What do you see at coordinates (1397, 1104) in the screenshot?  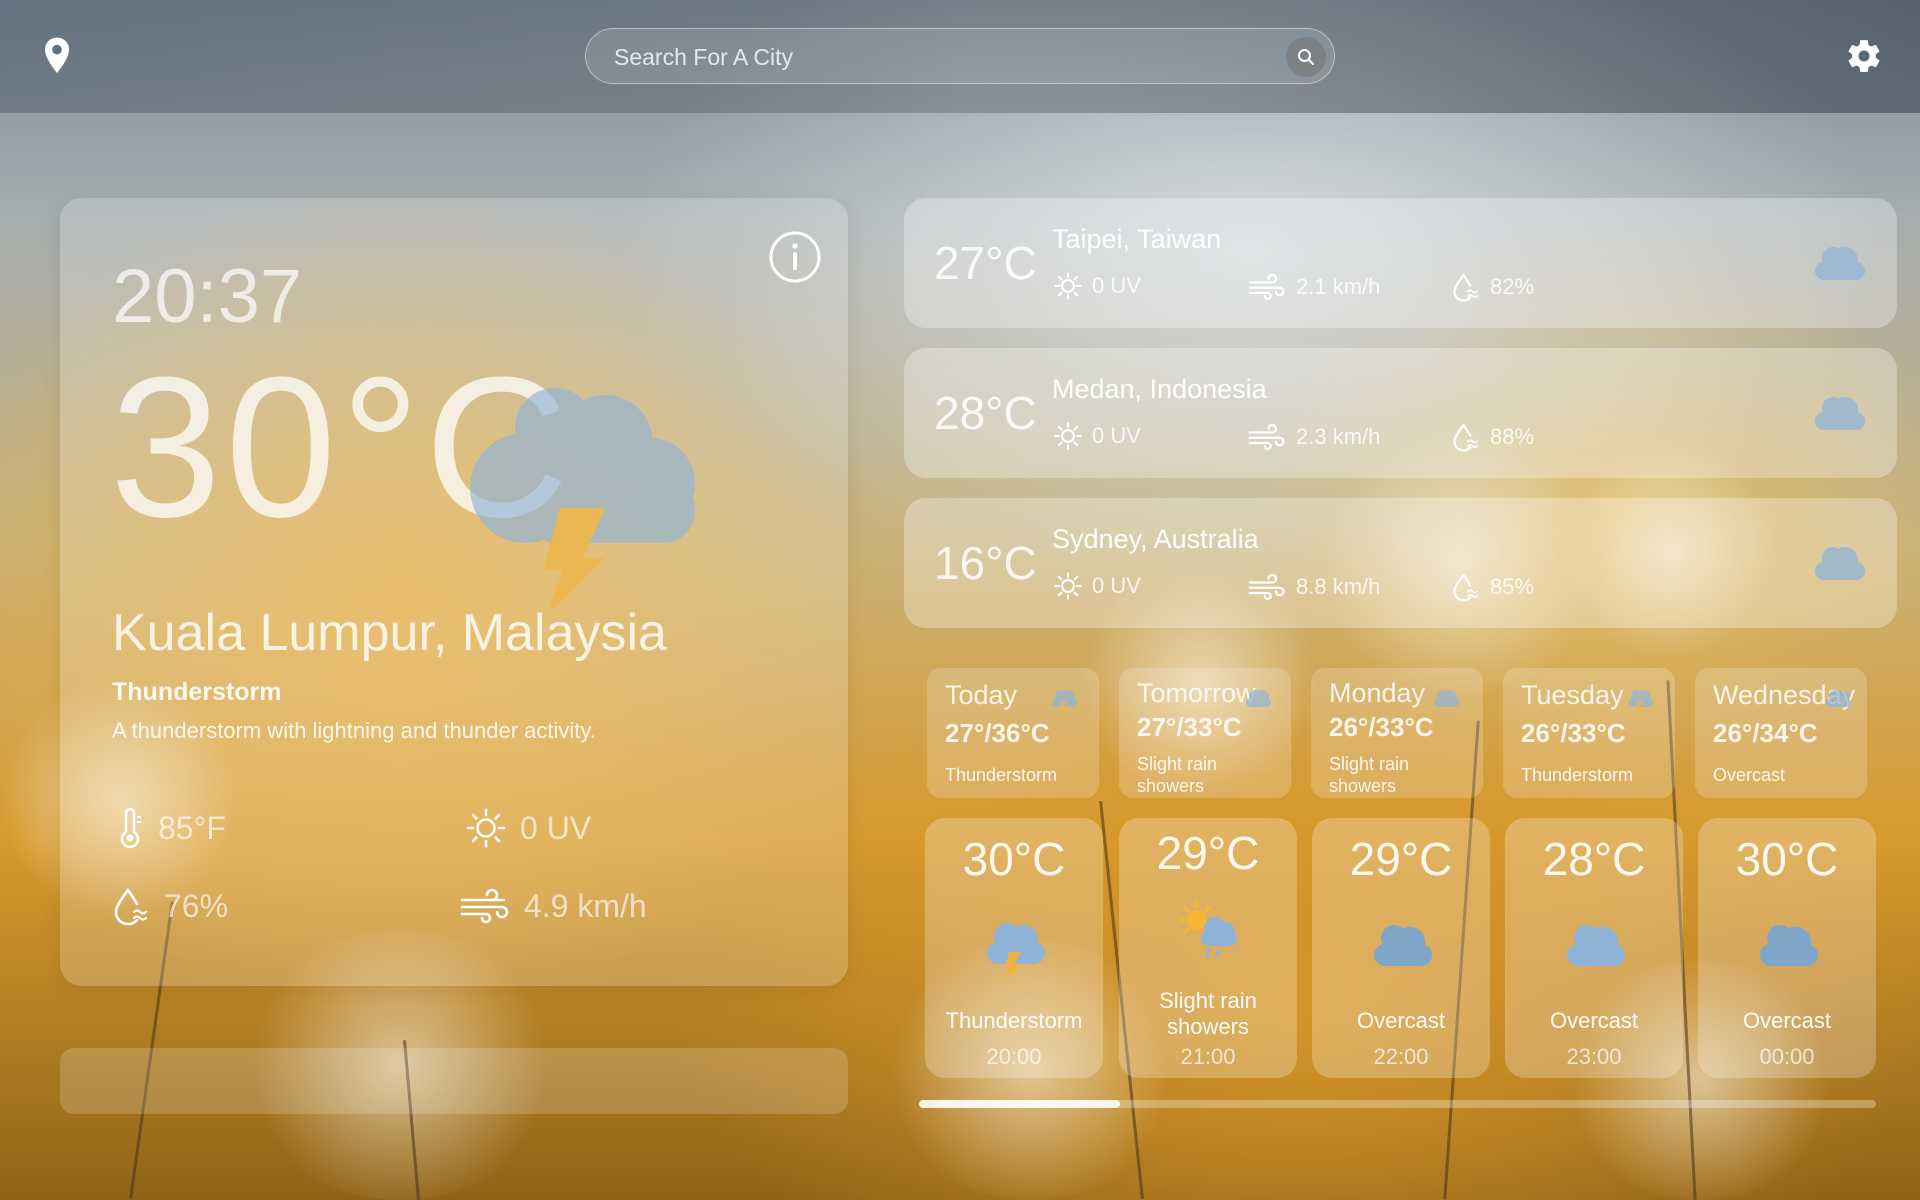 I see `hourly-scrollbar` at bounding box center [1397, 1104].